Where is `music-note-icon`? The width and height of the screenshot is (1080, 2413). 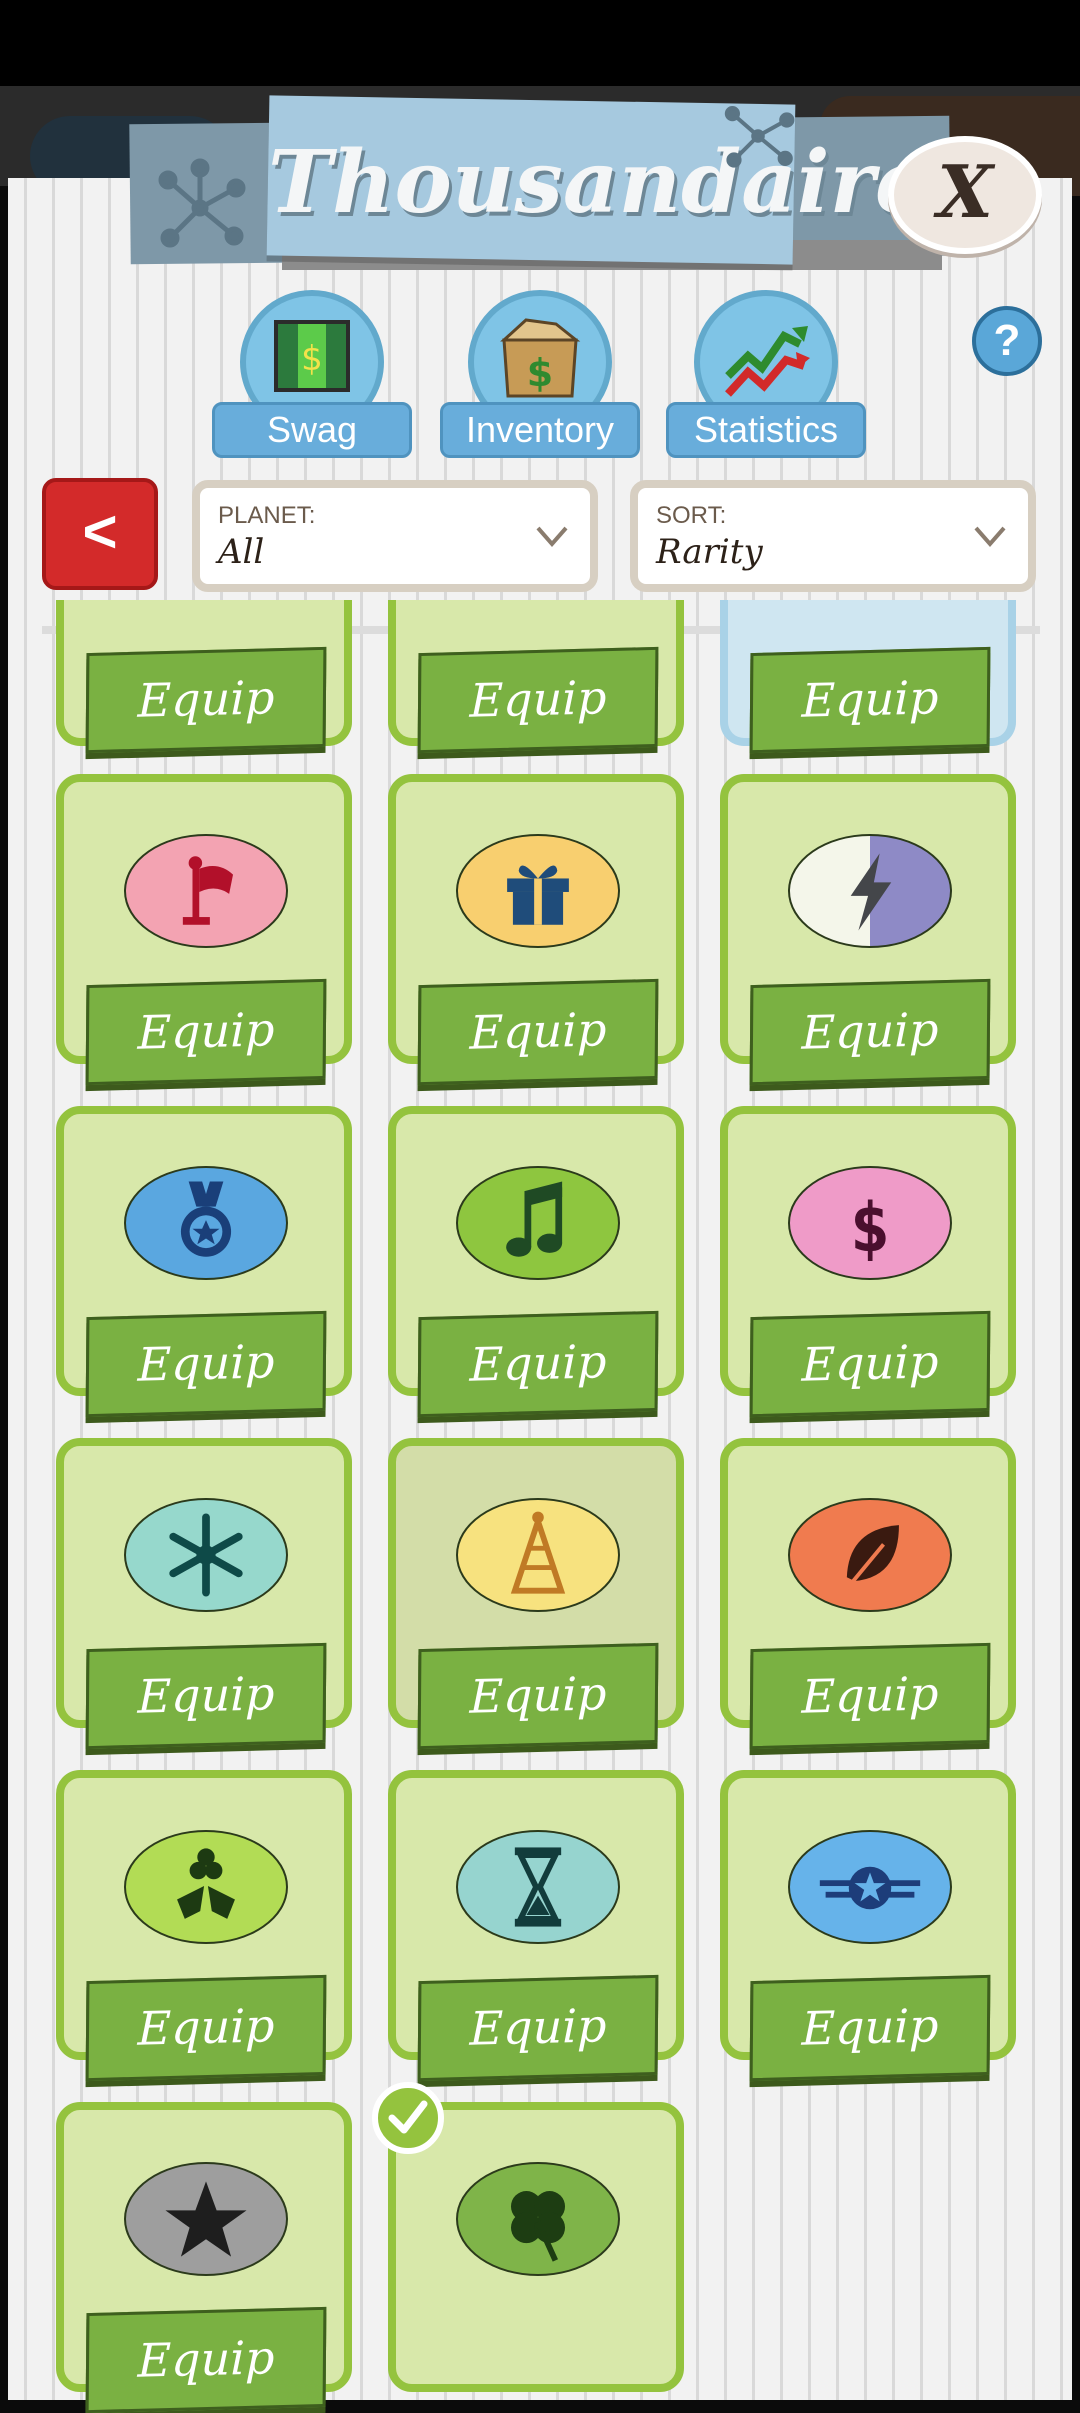
music-note-icon is located at coordinates (538, 1223).